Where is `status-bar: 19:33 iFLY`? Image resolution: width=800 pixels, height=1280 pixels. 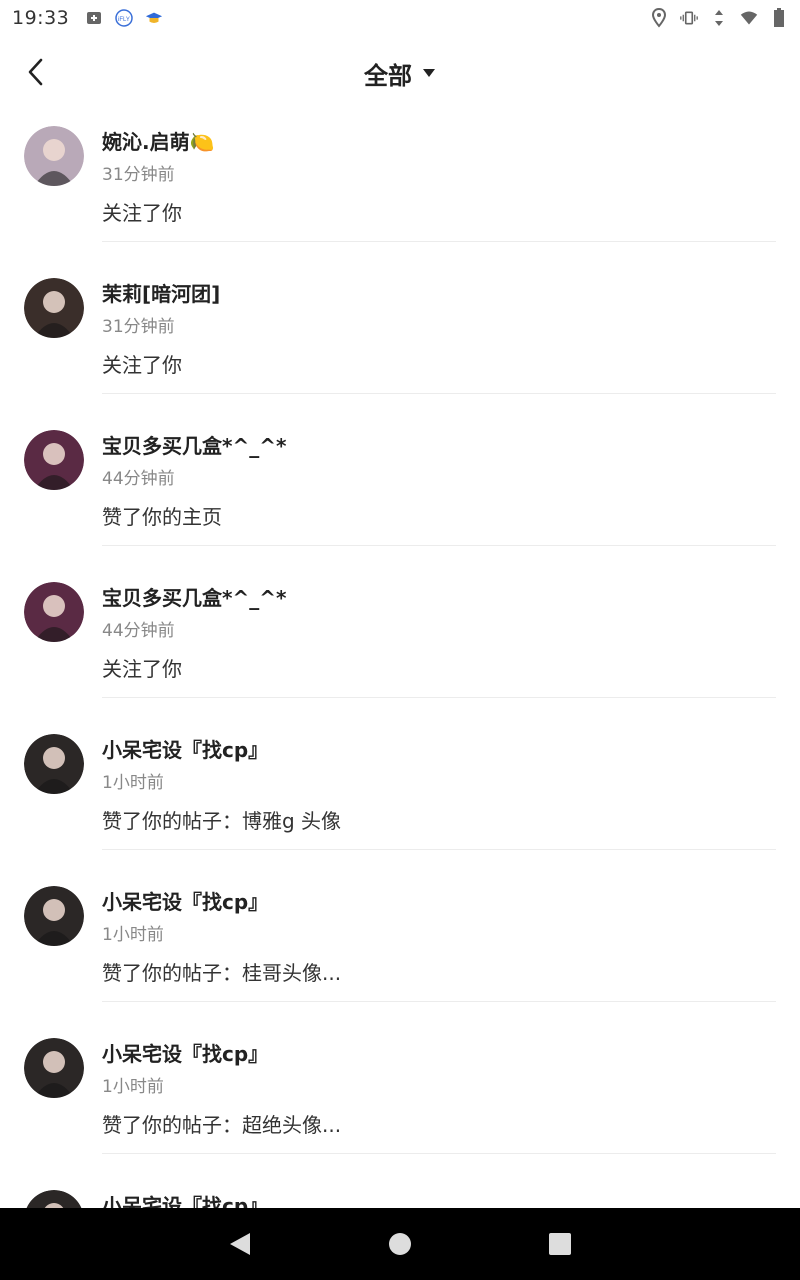
status-bar: 19:33 iFLY is located at coordinates (400, 18).